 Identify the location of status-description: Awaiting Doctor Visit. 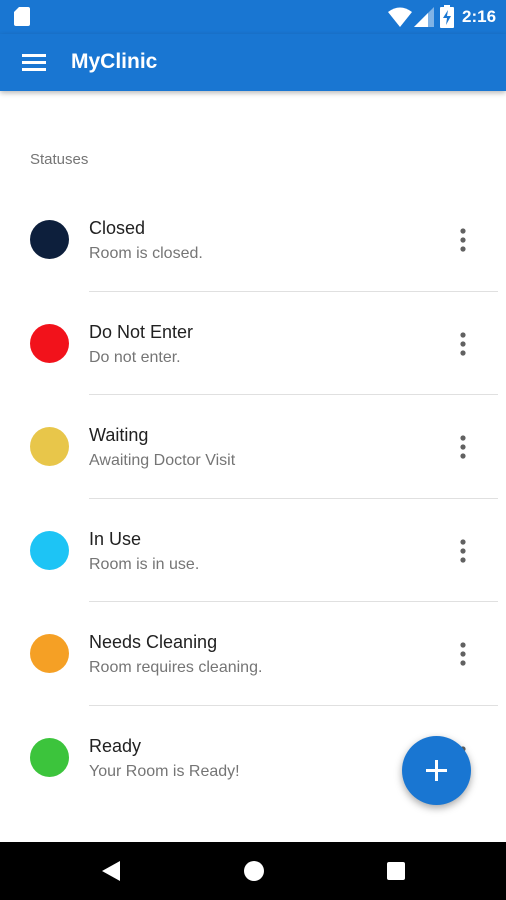
(162, 460).